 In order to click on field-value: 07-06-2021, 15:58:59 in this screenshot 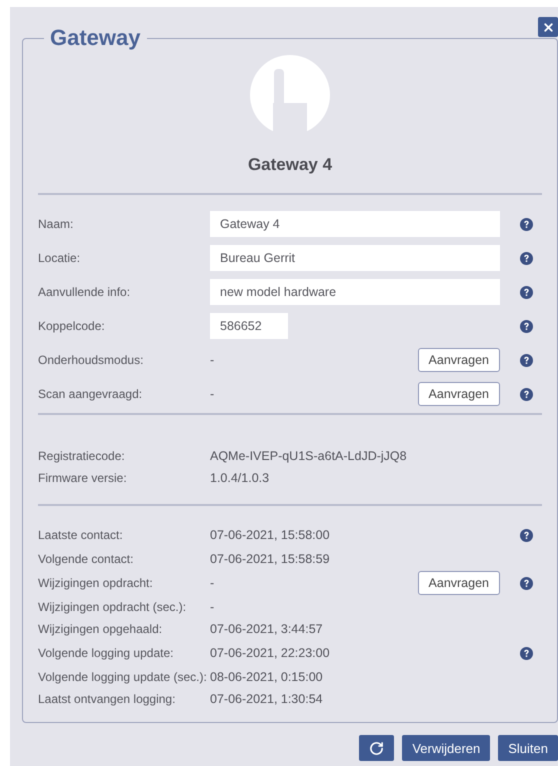, I will do `click(270, 559)`.